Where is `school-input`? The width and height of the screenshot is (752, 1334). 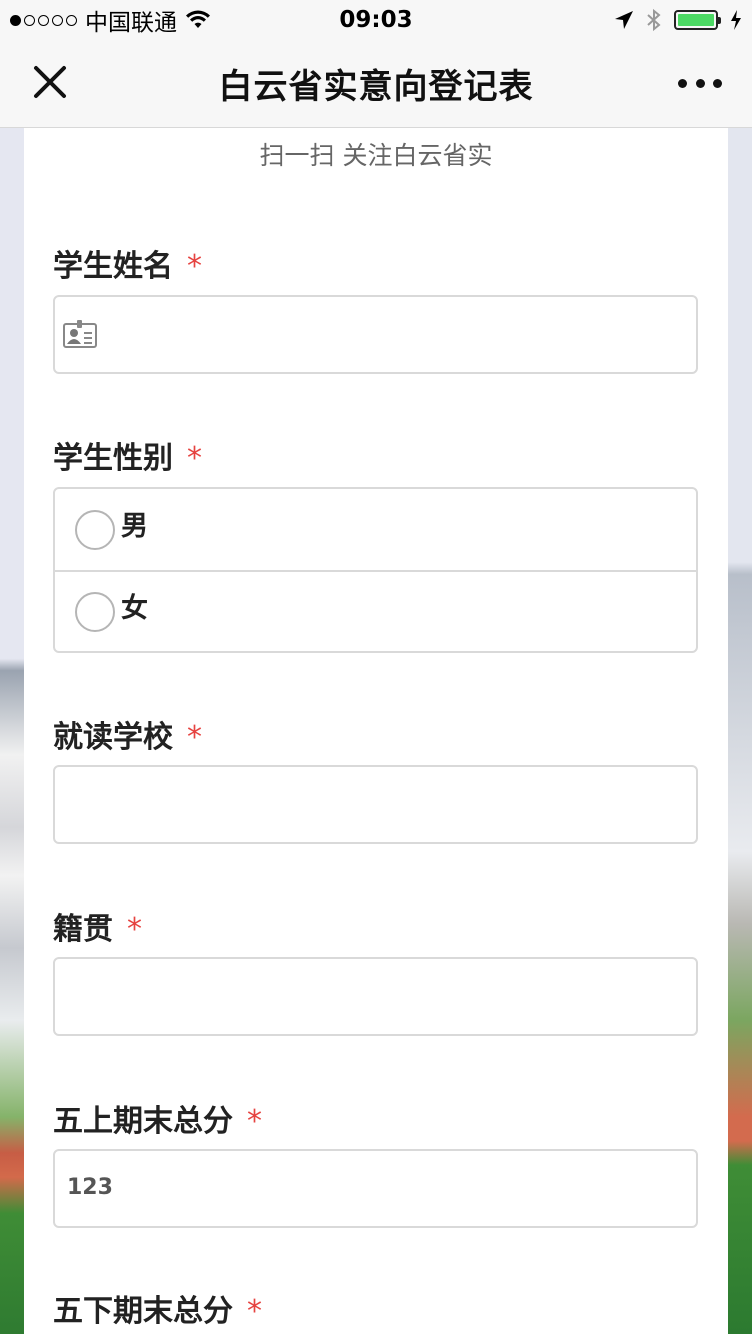
school-input is located at coordinates (376, 805).